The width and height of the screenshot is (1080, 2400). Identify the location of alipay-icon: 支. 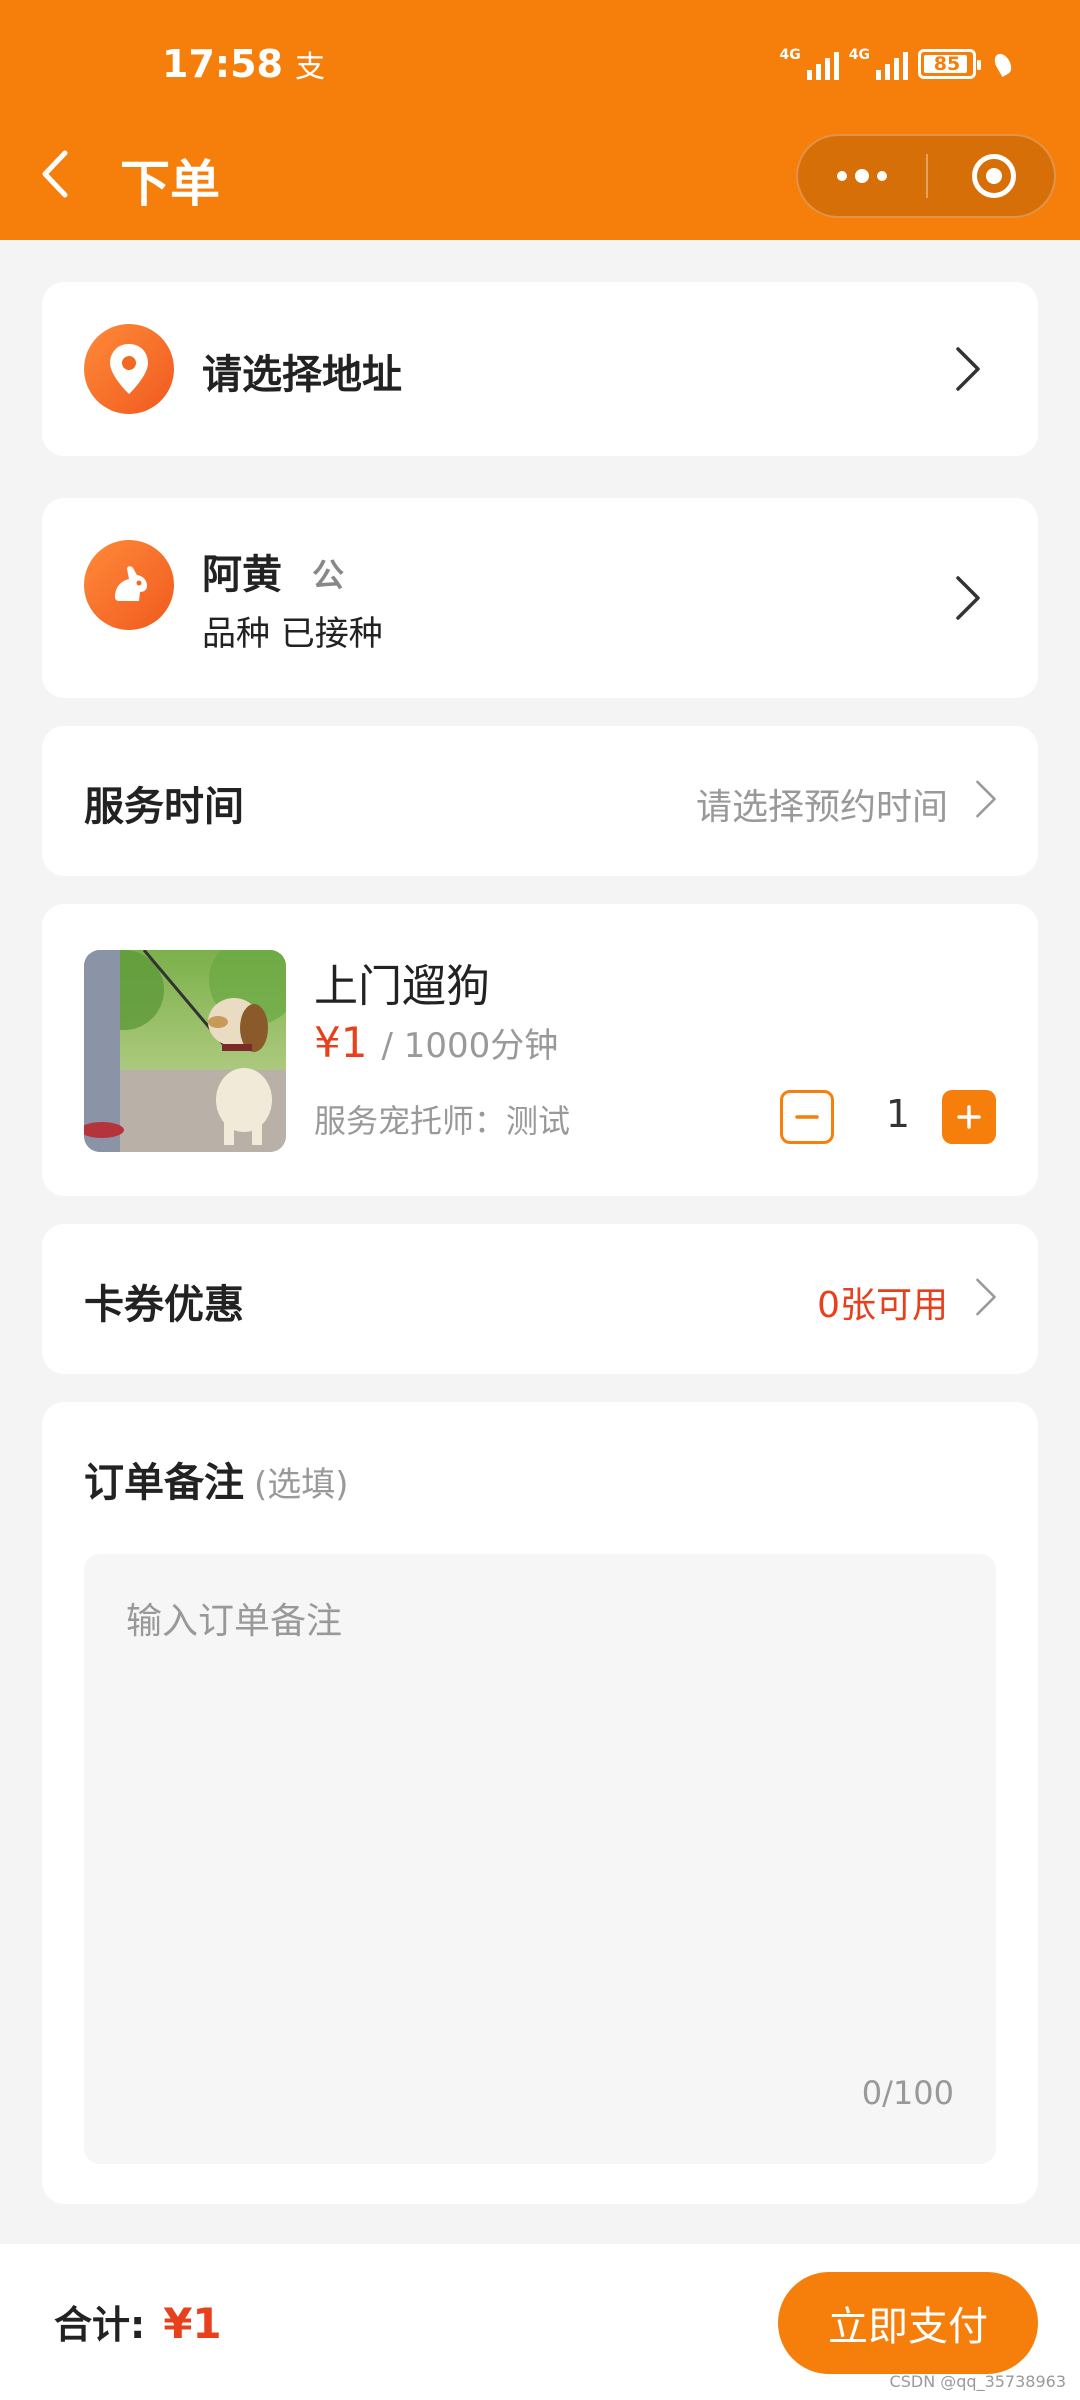
(309, 67).